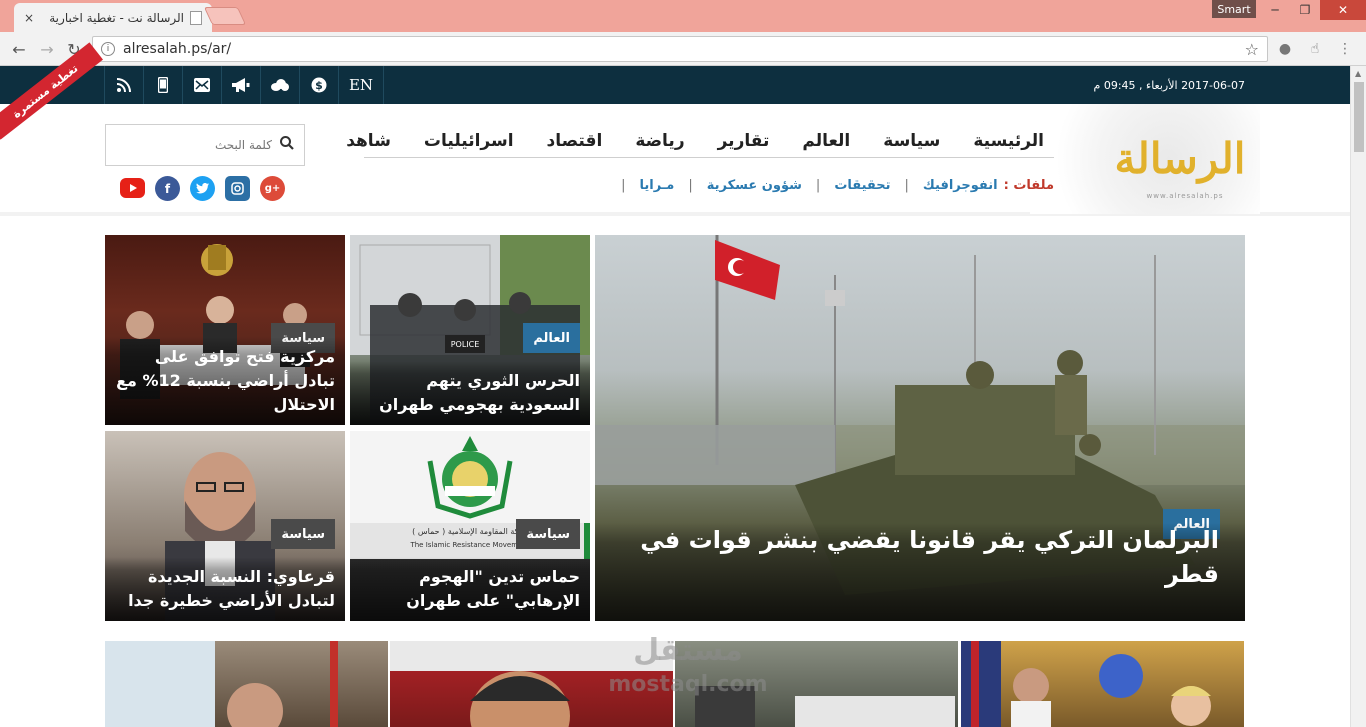  What do you see at coordinates (279, 85) in the screenshot?
I see `cloud-icon` at bounding box center [279, 85].